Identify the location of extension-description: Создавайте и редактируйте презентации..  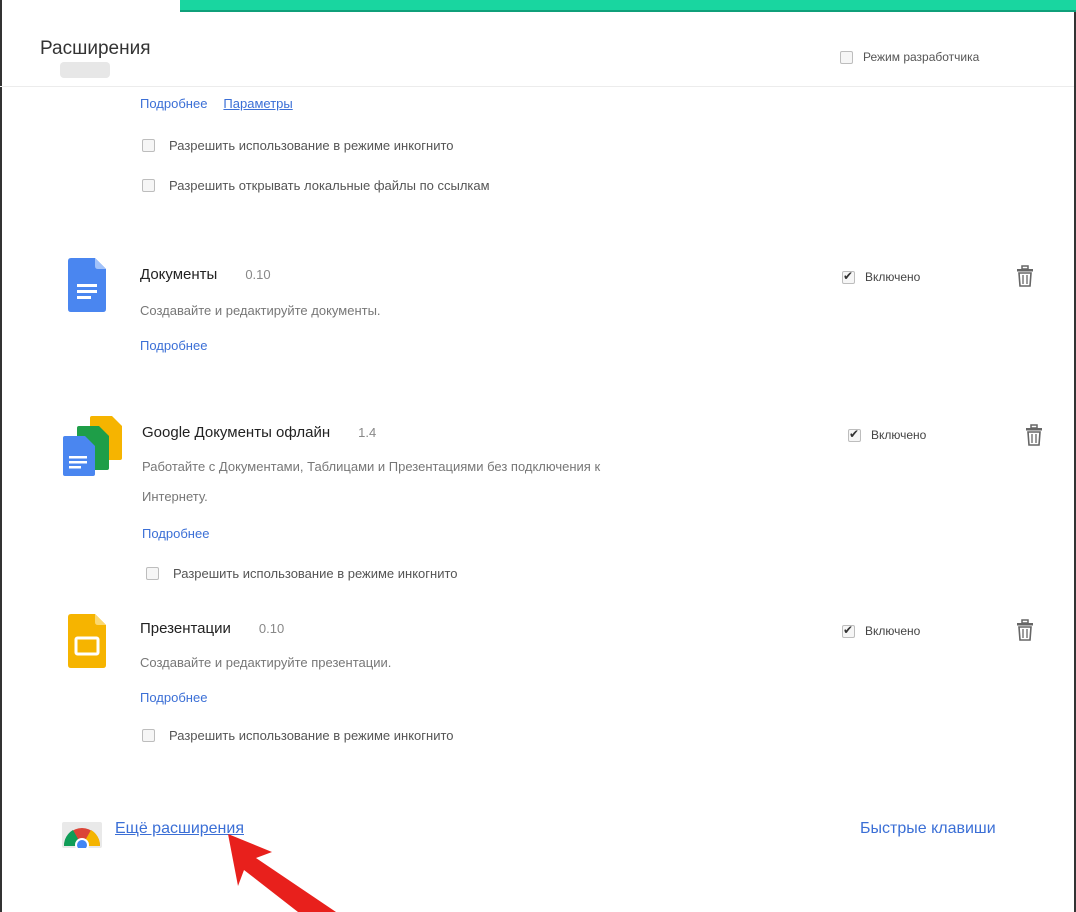
(266, 662).